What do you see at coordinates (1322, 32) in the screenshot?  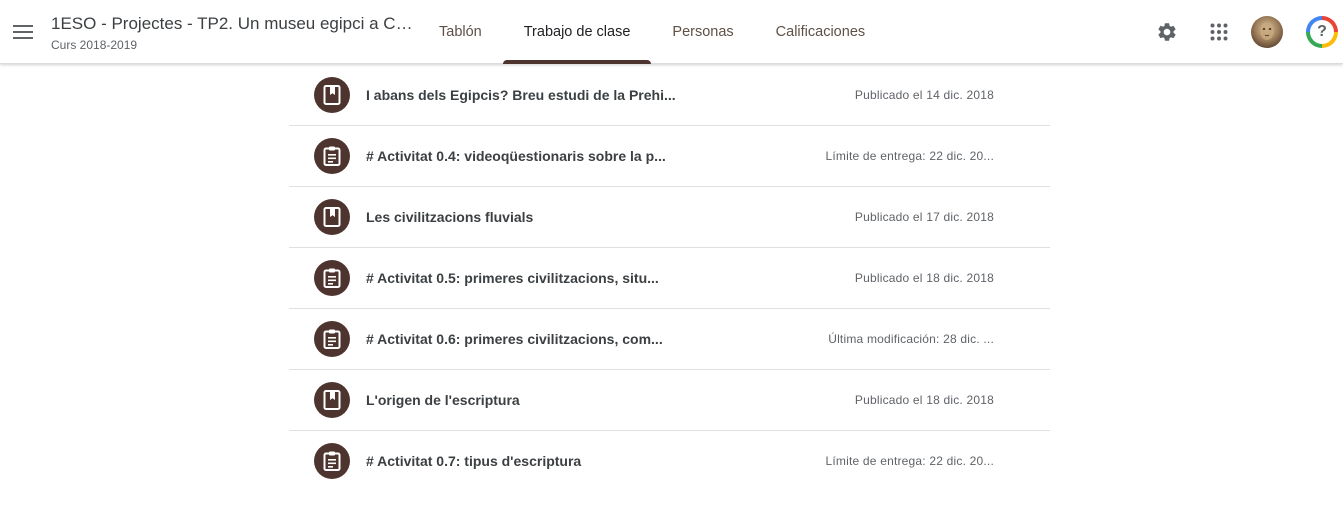 I see `help-icon: ?` at bounding box center [1322, 32].